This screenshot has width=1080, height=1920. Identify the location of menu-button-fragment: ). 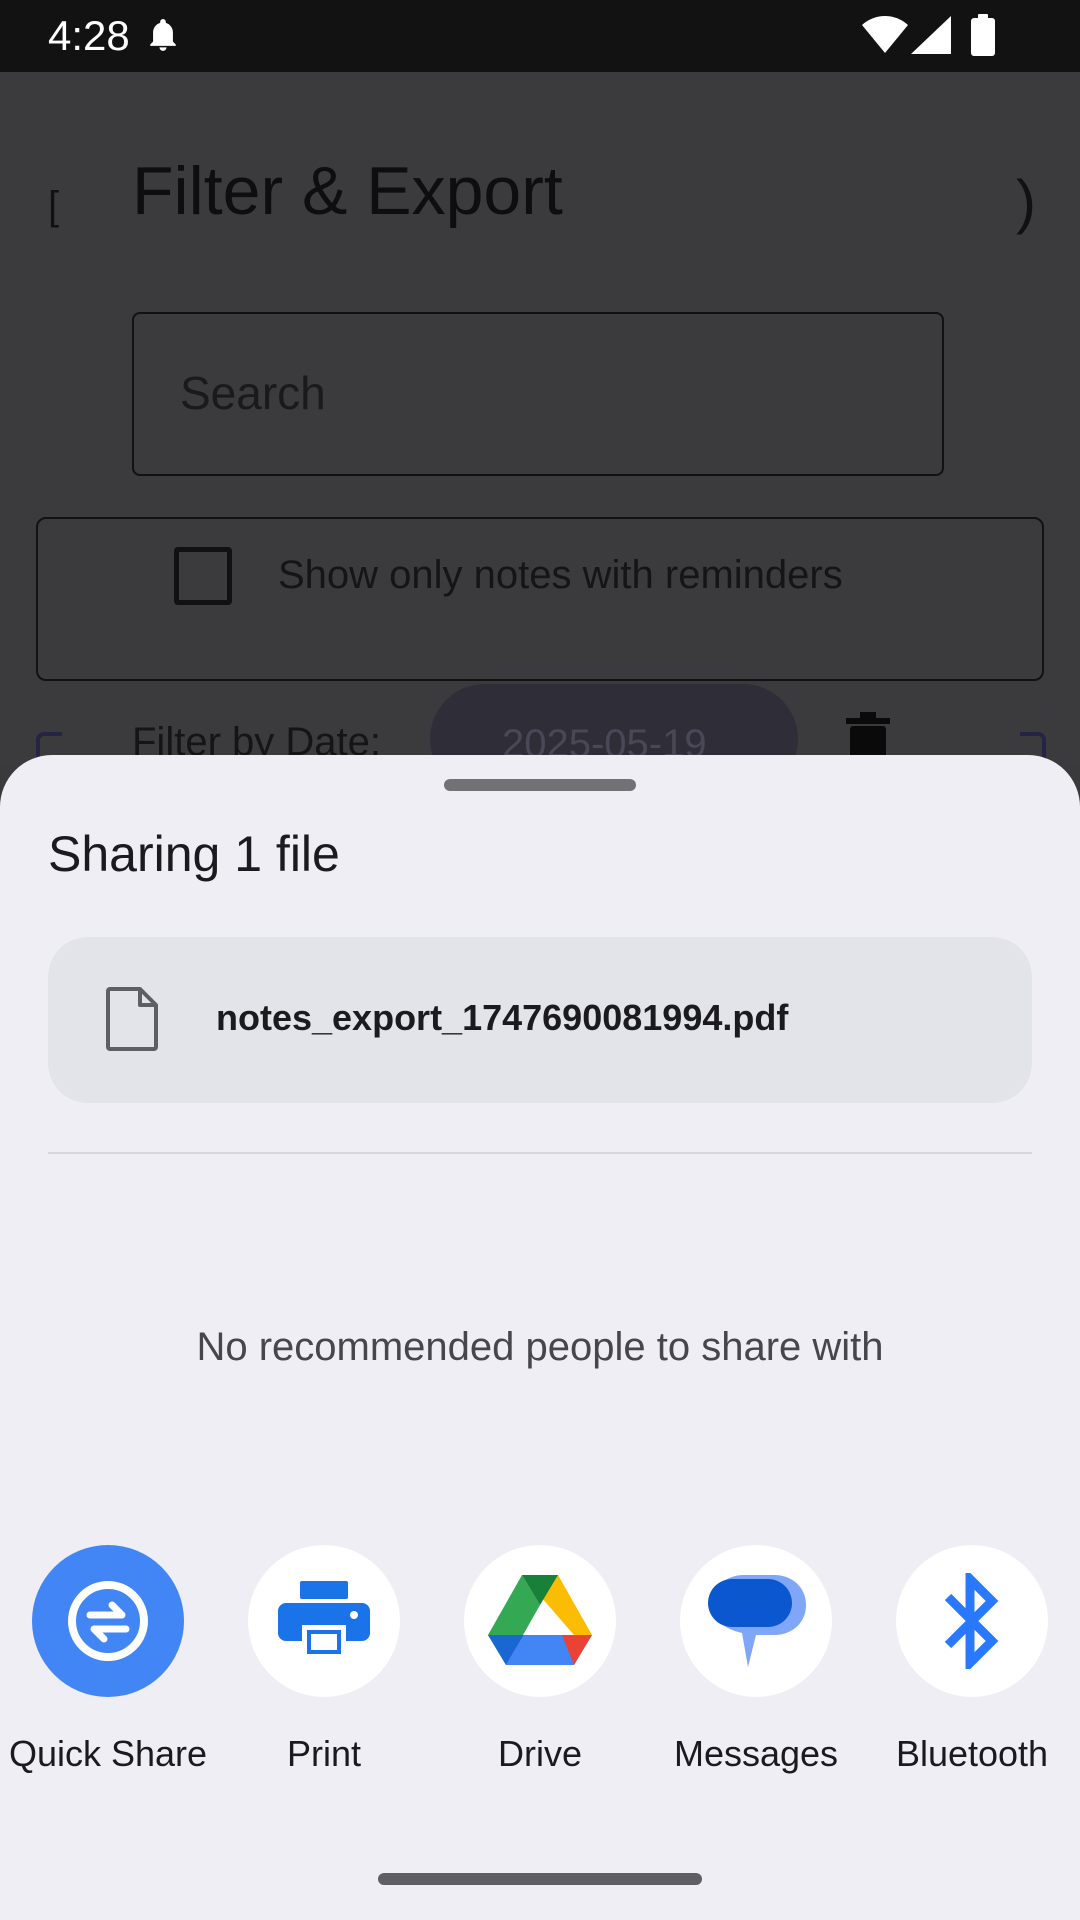
(1026, 201).